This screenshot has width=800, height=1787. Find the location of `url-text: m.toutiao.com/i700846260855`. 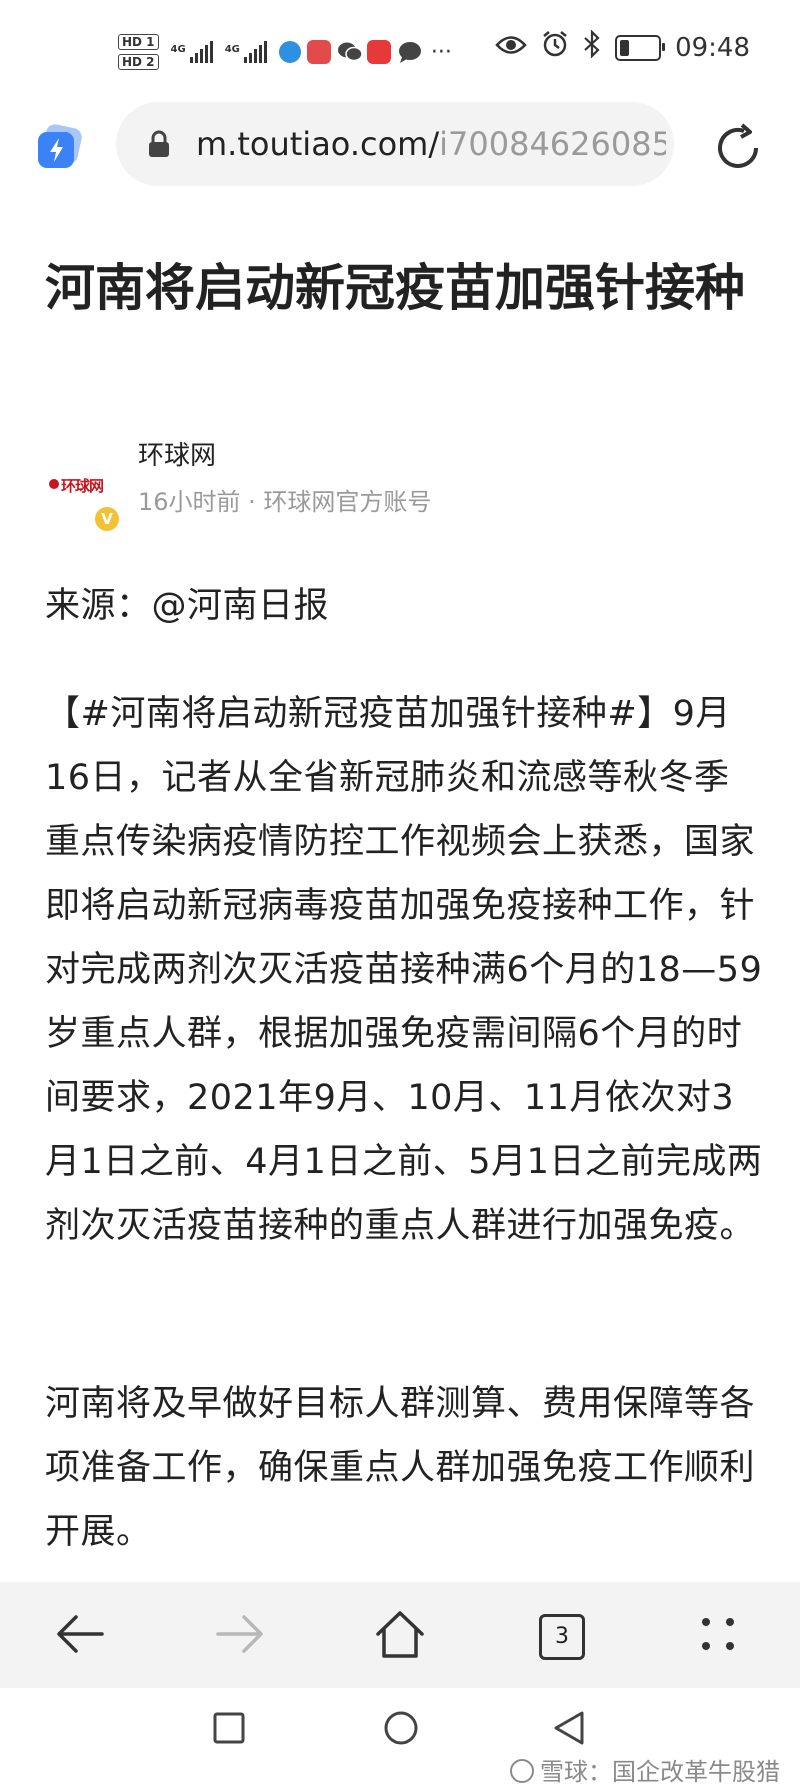

url-text: m.toutiao.com/i700846260855 is located at coordinates (431, 144).